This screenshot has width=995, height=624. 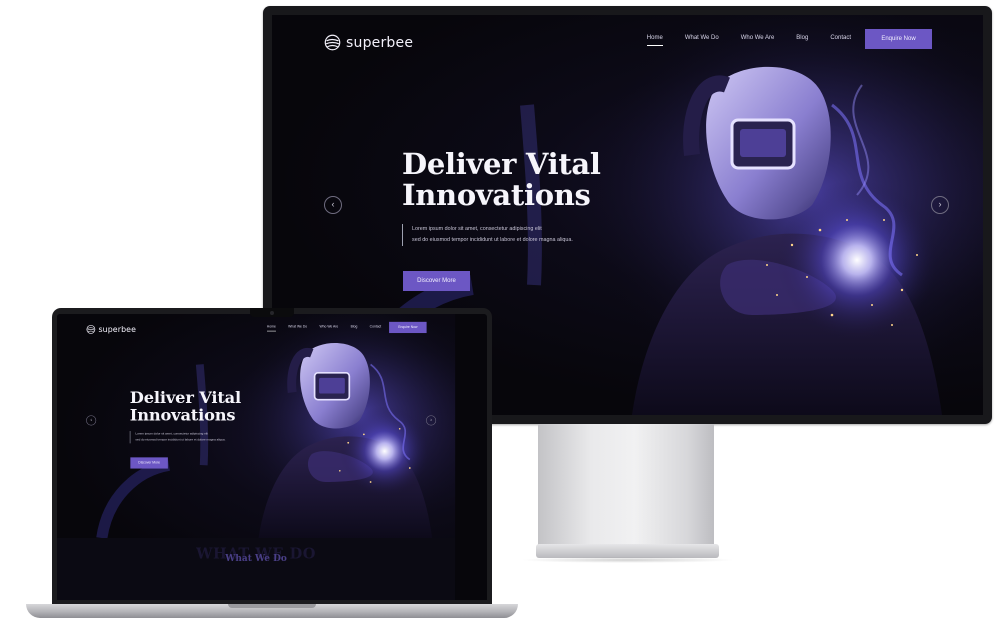 What do you see at coordinates (627, 560) in the screenshot?
I see `monitor-shadow` at bounding box center [627, 560].